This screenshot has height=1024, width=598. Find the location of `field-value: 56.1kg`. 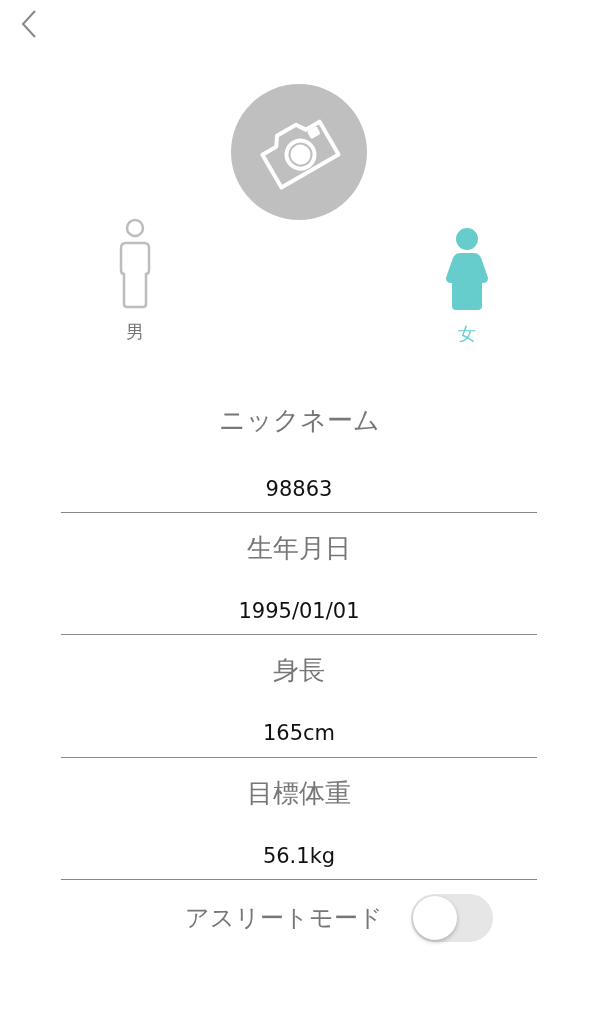

field-value: 56.1kg is located at coordinates (299, 842).